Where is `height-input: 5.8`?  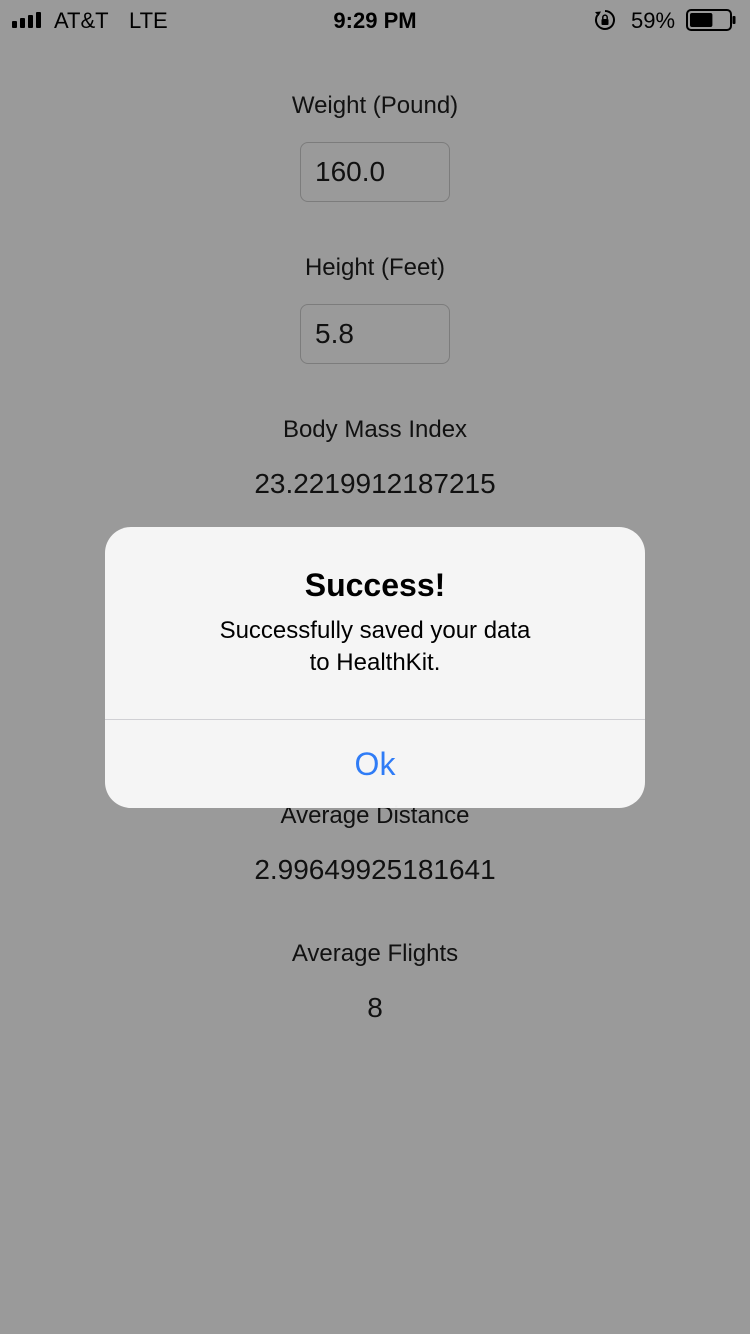 height-input: 5.8 is located at coordinates (375, 334).